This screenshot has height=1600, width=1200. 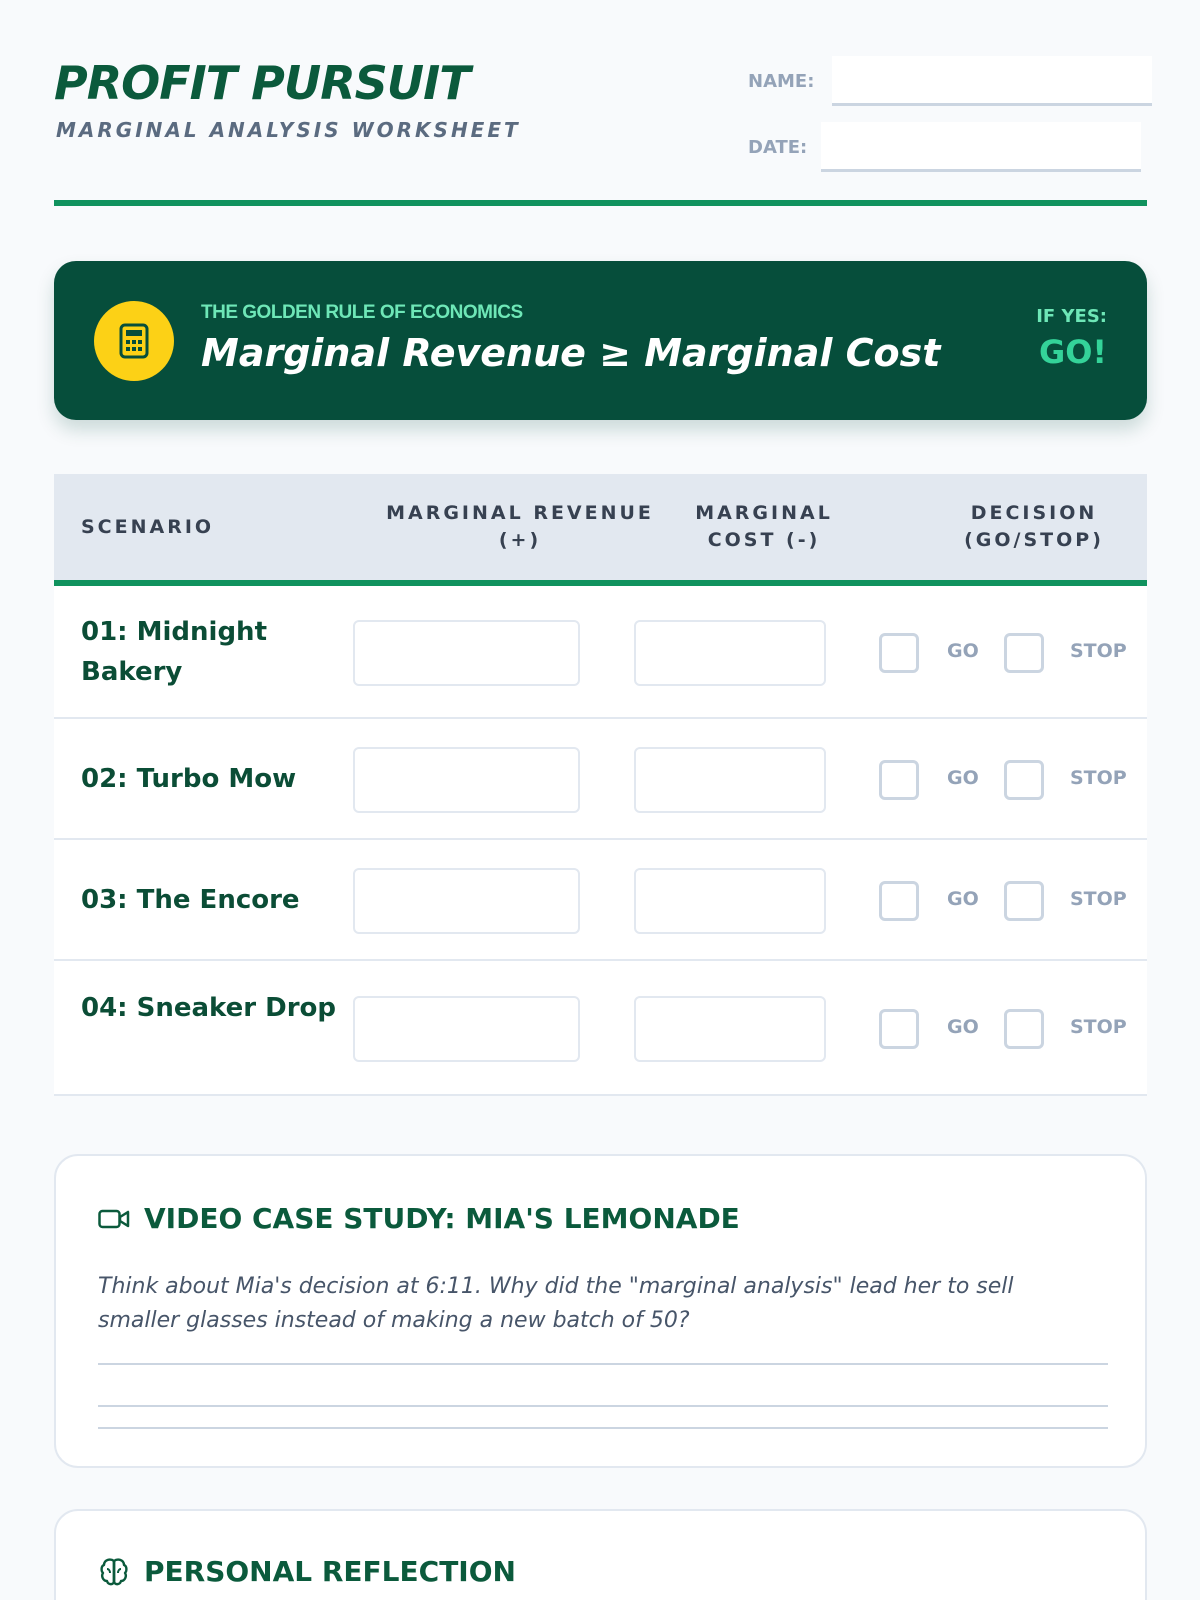 I want to click on case-study-heading: VIDEO CASE STUDY: MIA'S LEMONADE, so click(x=419, y=1218).